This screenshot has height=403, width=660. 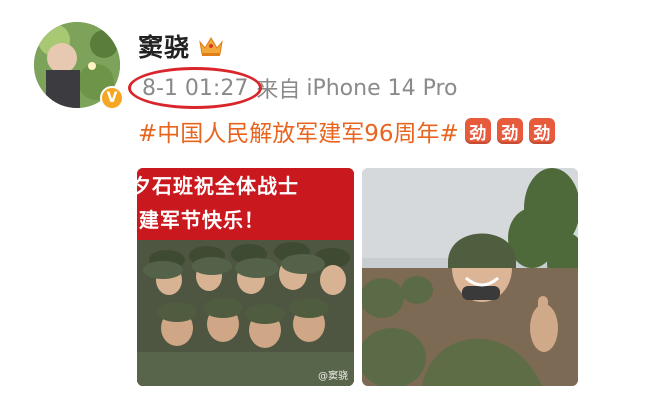 What do you see at coordinates (211, 46) in the screenshot?
I see `crown-icon` at bounding box center [211, 46].